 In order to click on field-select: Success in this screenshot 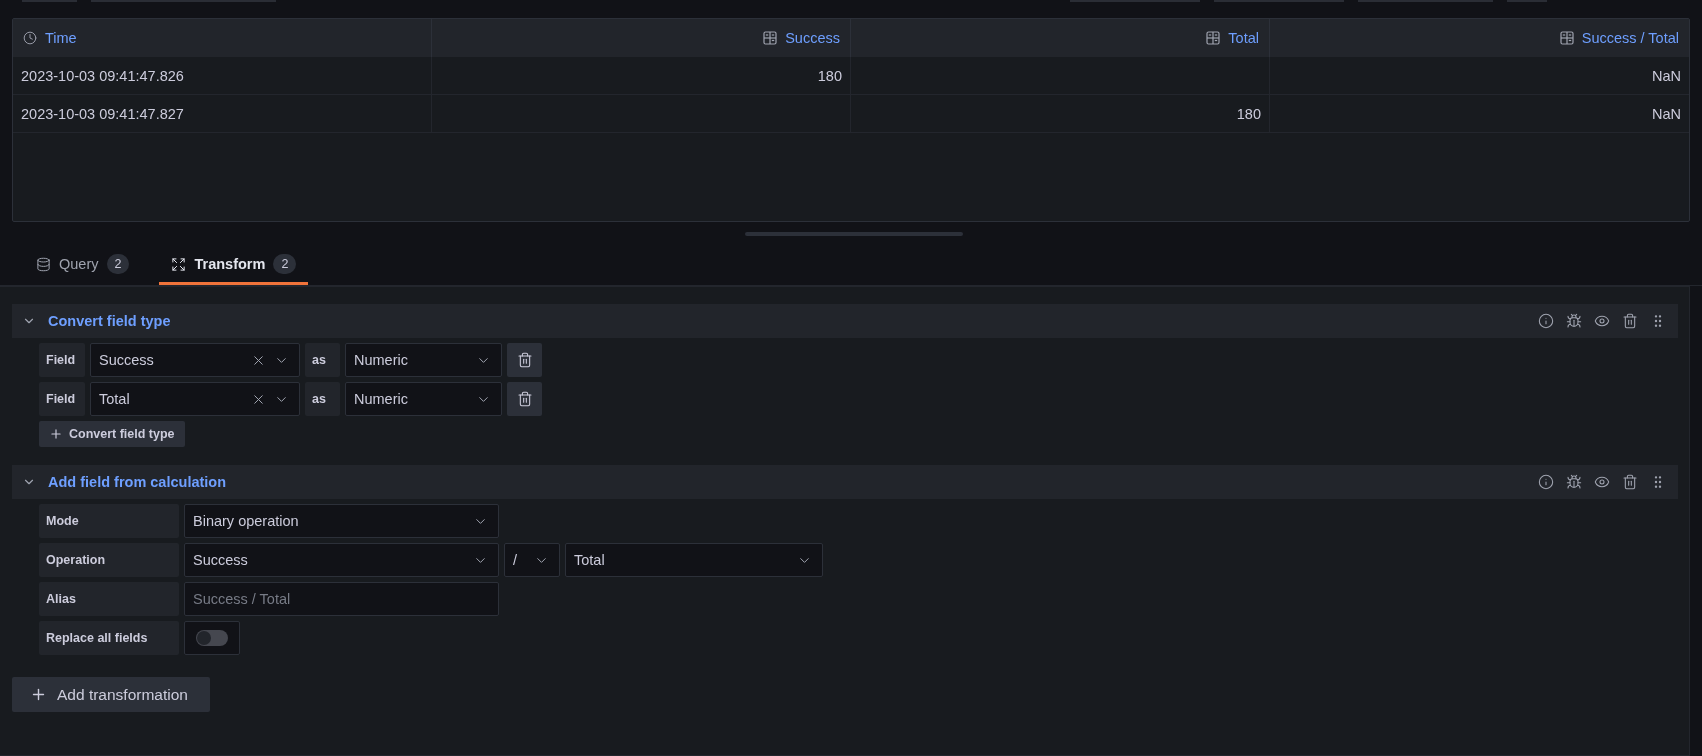, I will do `click(195, 360)`.